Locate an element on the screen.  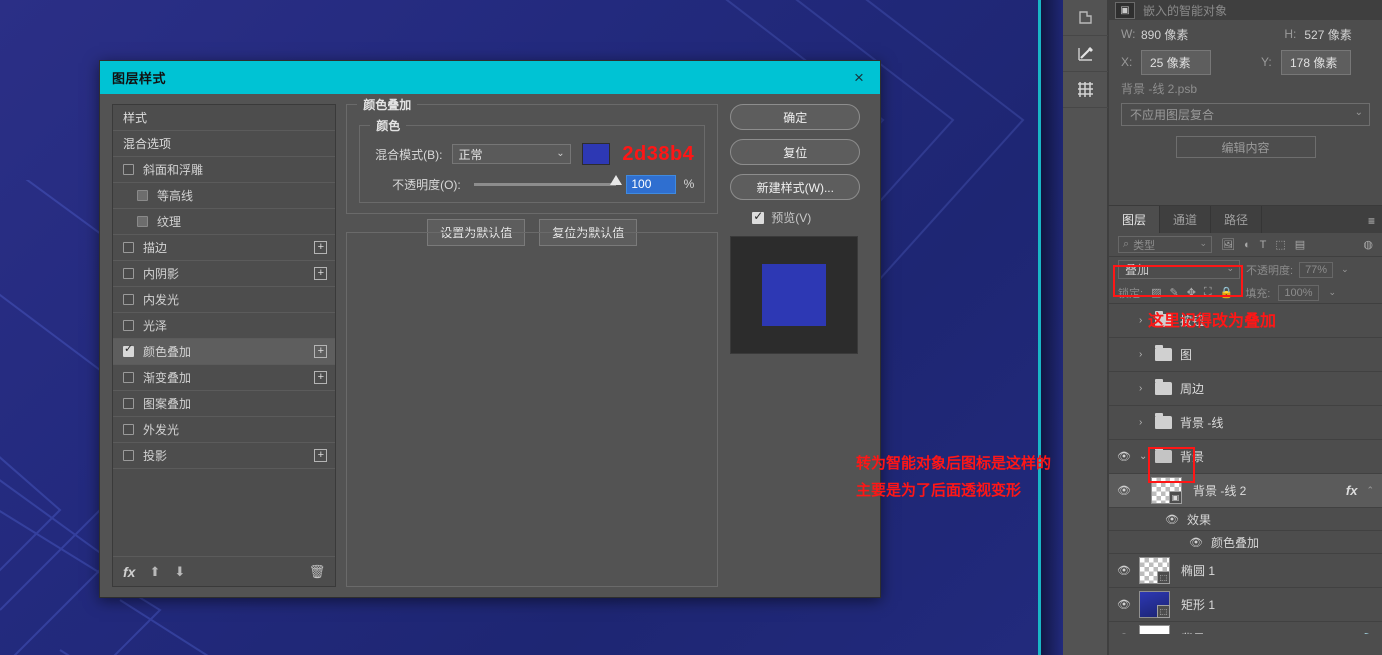
brush-lock-icon: ✎ is located at coordinates (1173, 292).